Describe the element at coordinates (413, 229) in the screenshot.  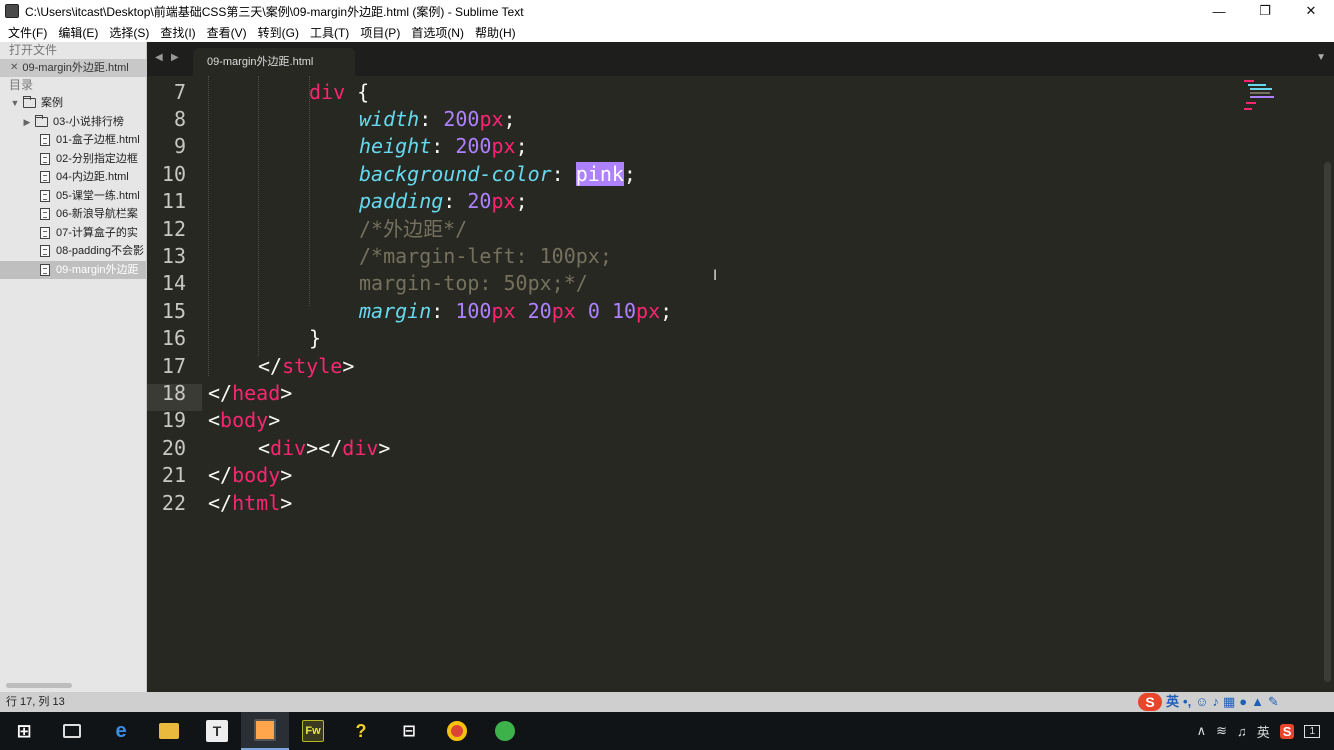
I see `code-comment: /*外边距*/` at that location.